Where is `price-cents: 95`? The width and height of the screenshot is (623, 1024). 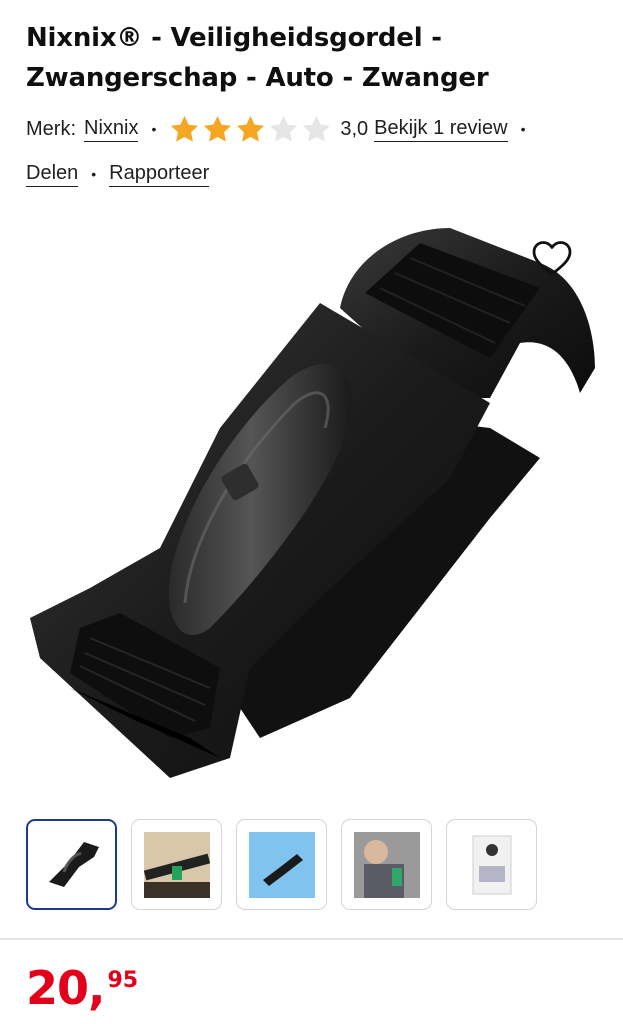
price-cents: 95 is located at coordinates (123, 980).